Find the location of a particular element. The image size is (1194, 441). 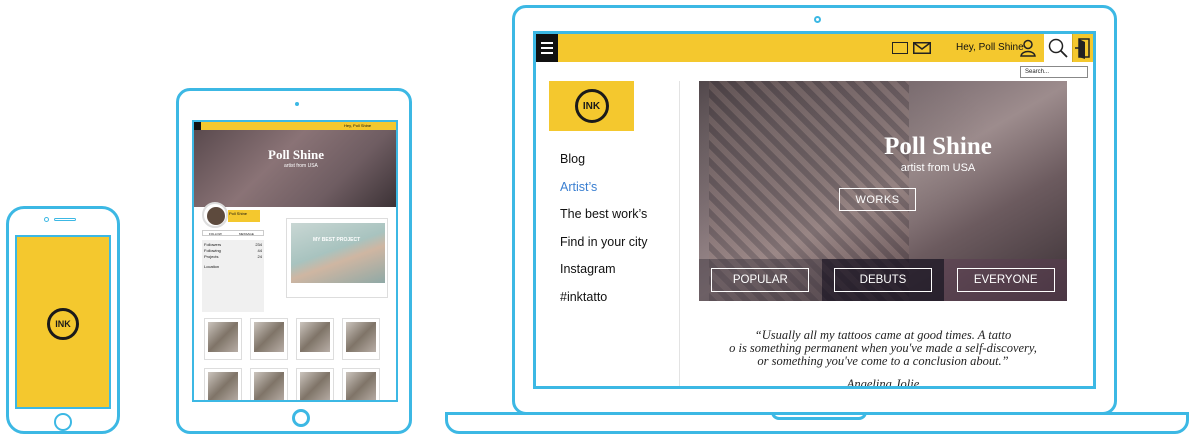

tablet-home-button is located at coordinates (301, 418).